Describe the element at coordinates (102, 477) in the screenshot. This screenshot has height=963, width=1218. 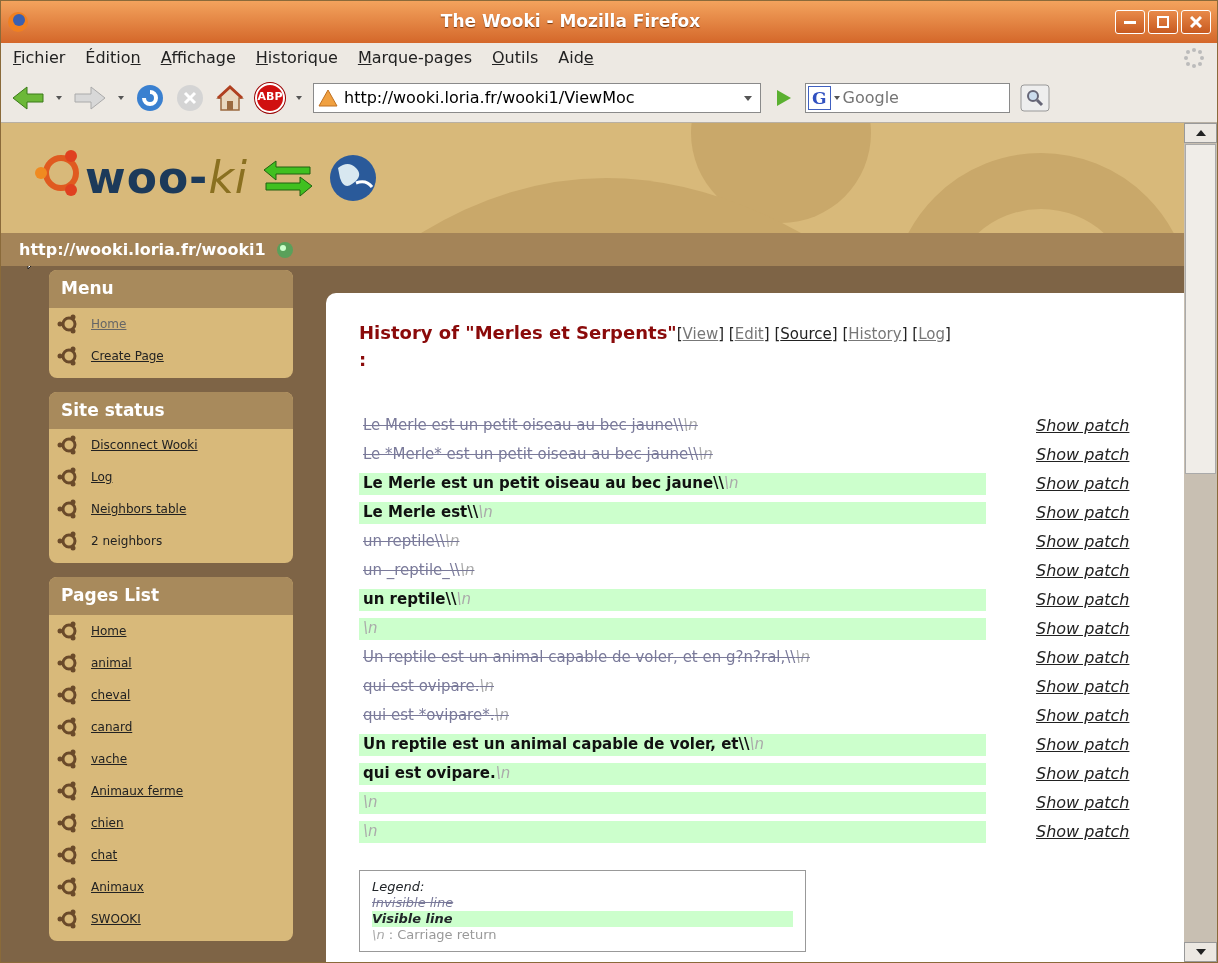
I see `sidebar-link: Log` at that location.